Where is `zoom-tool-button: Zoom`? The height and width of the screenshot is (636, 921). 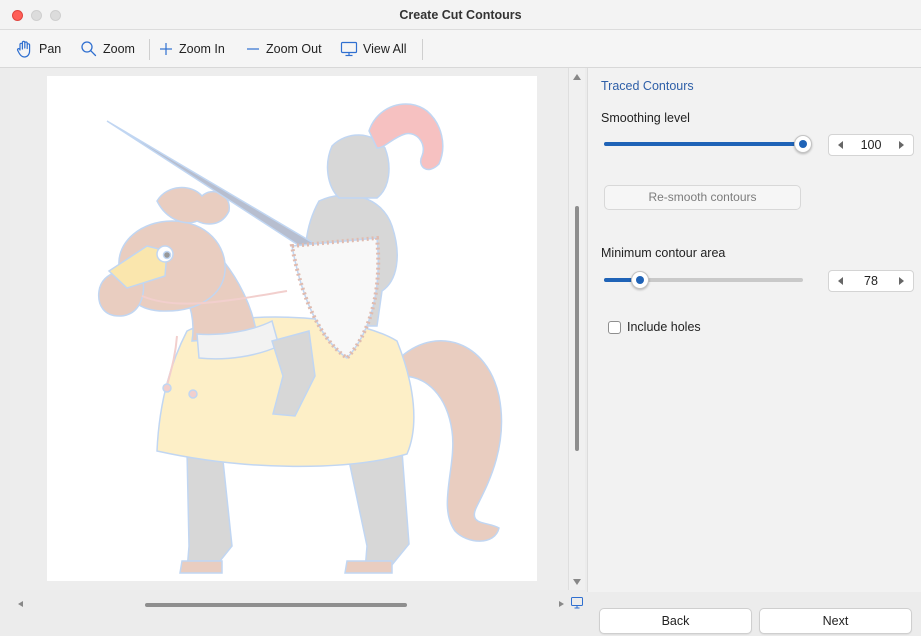 zoom-tool-button: Zoom is located at coordinates (107, 49).